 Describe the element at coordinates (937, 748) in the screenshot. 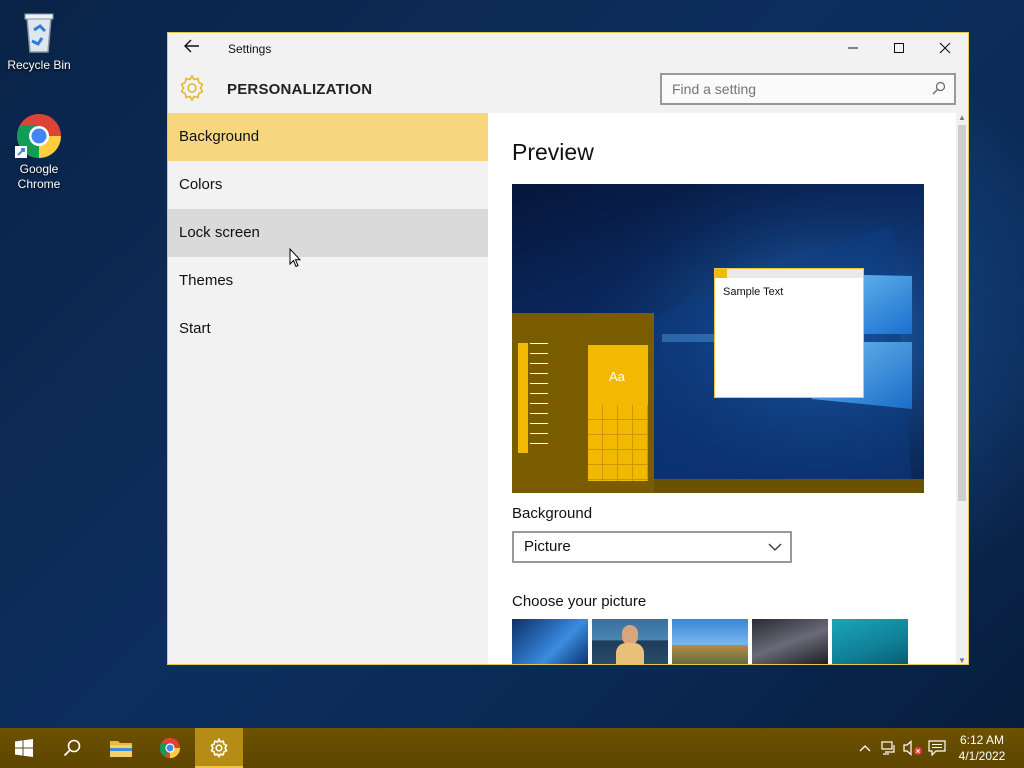

I see `action-center-icon` at that location.